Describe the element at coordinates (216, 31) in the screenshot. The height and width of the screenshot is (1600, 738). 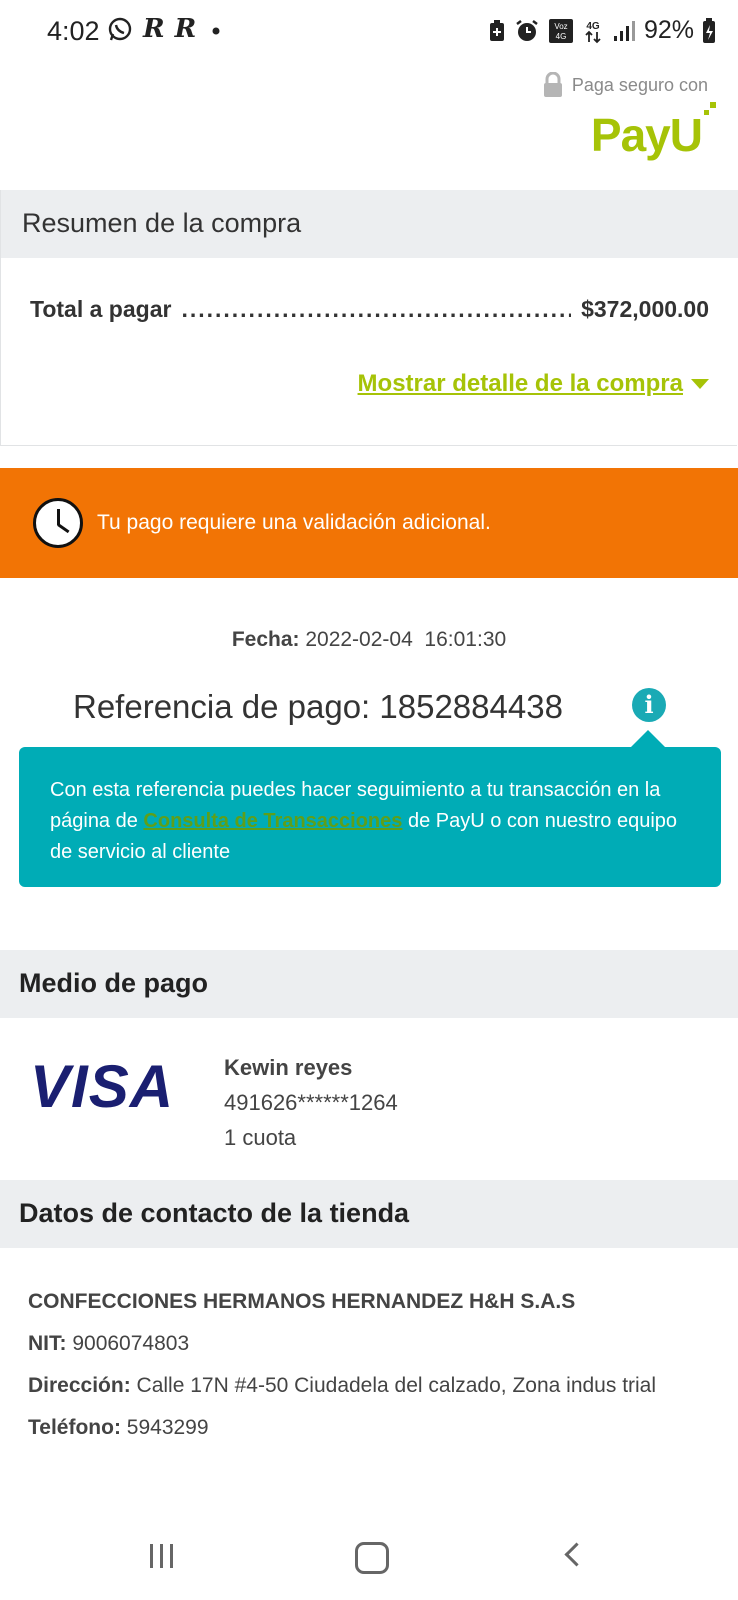
I see `dot-icon` at that location.